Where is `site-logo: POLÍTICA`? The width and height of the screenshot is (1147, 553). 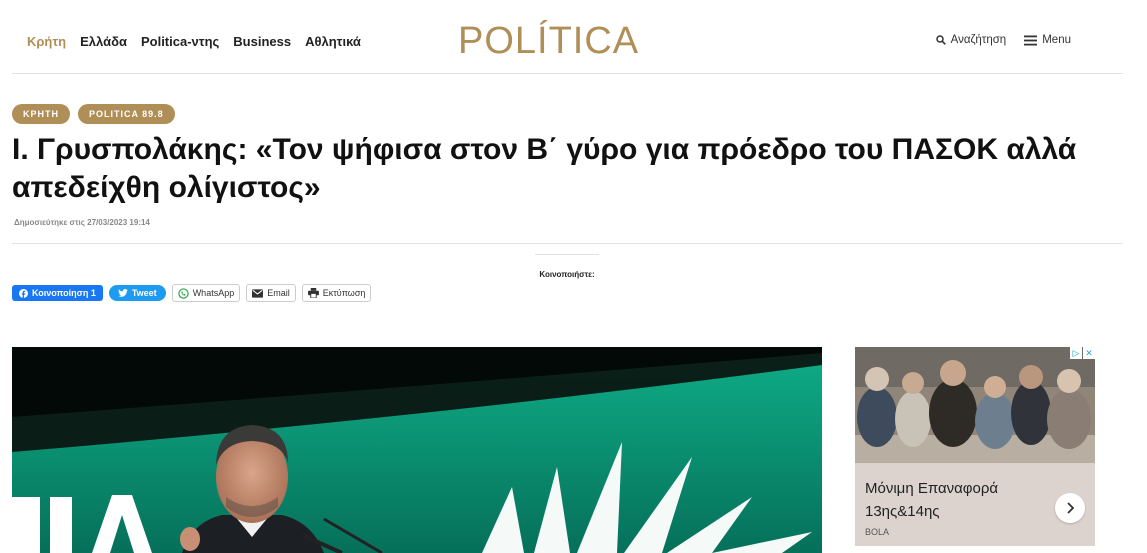
site-logo: POLÍTICA is located at coordinates (548, 41).